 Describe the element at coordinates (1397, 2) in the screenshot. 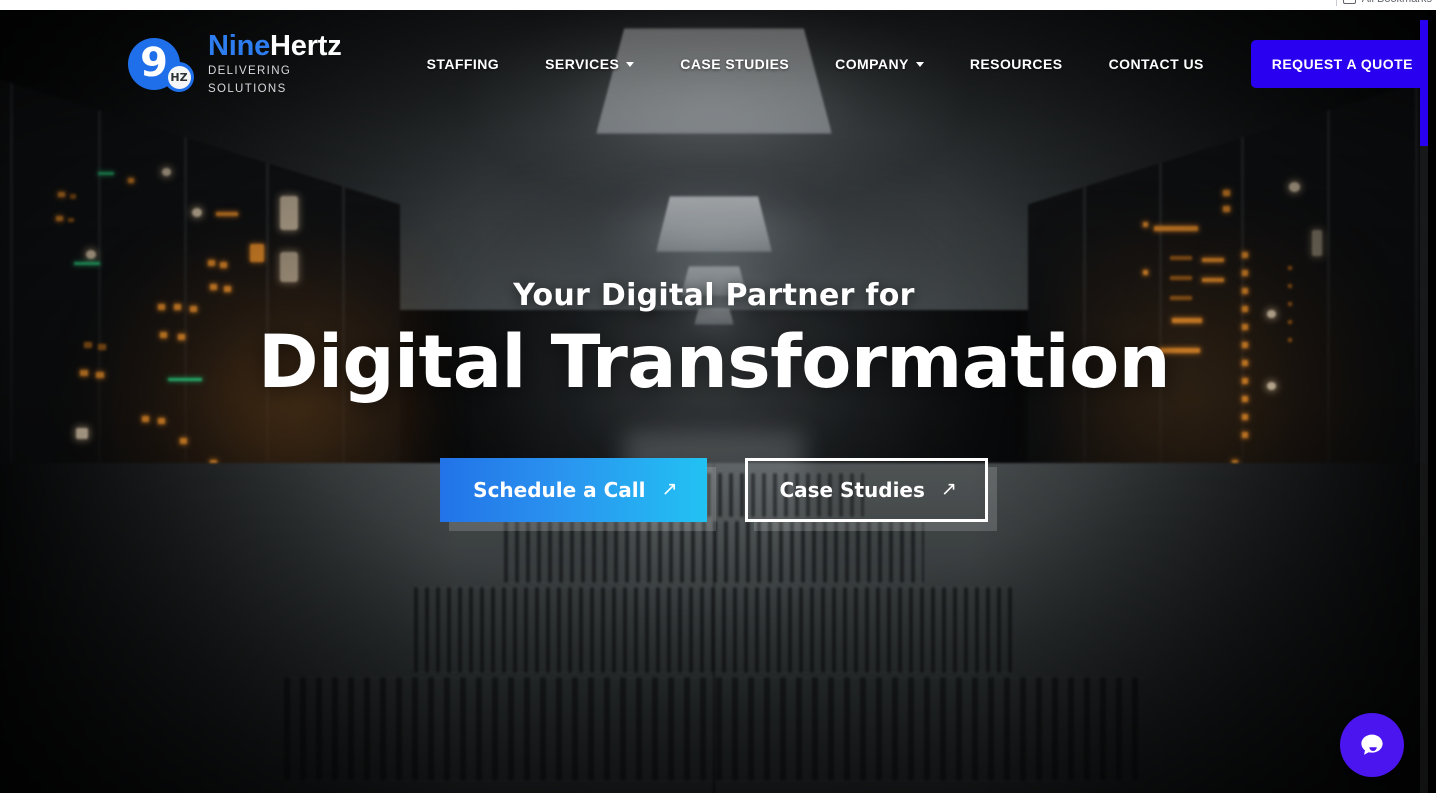

I see `all-bookmarks-label: All Bookmarks` at that location.